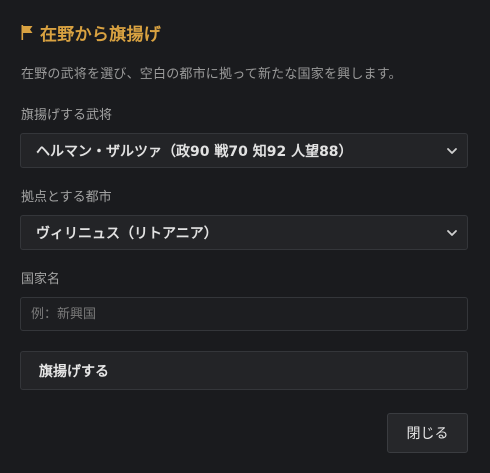 The width and height of the screenshot is (490, 473). Describe the element at coordinates (194, 151) in the screenshot. I see `general-select-value: ヘルマン・ザルツァ（政90 戦70 知92 人望88）` at that location.